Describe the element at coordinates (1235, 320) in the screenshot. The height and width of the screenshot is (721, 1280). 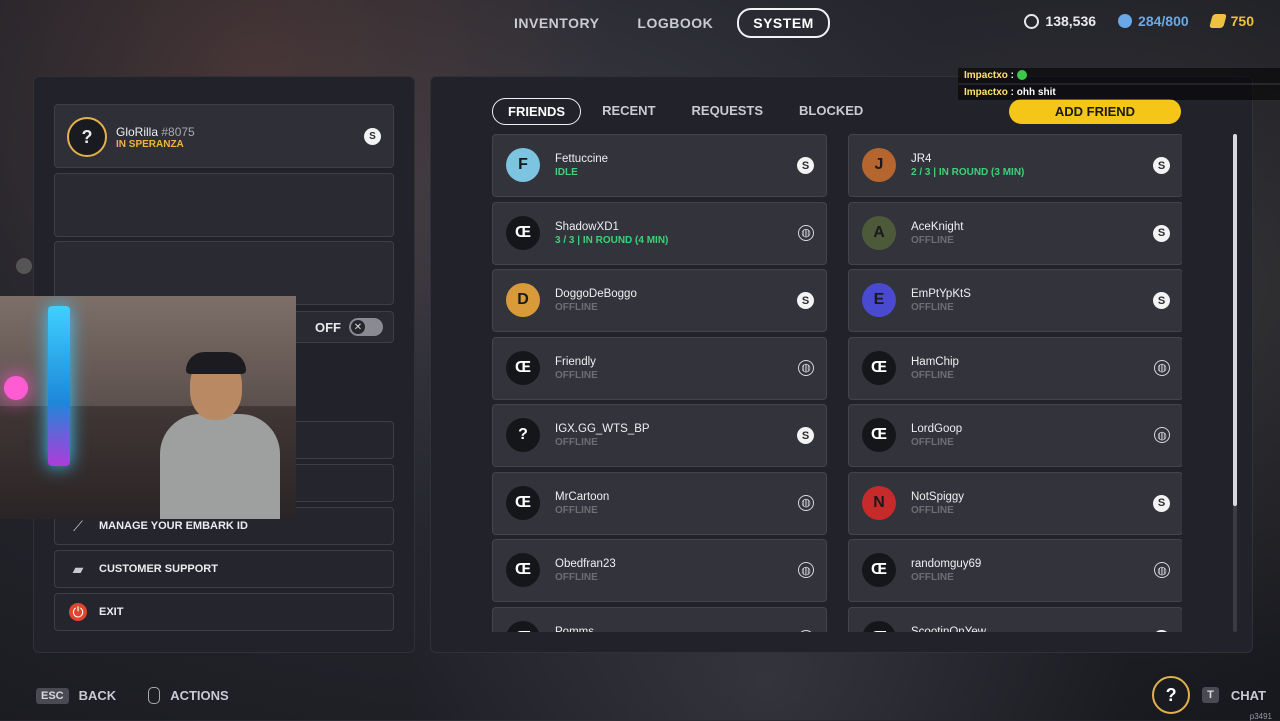
I see `scrollbar-thumb` at that location.